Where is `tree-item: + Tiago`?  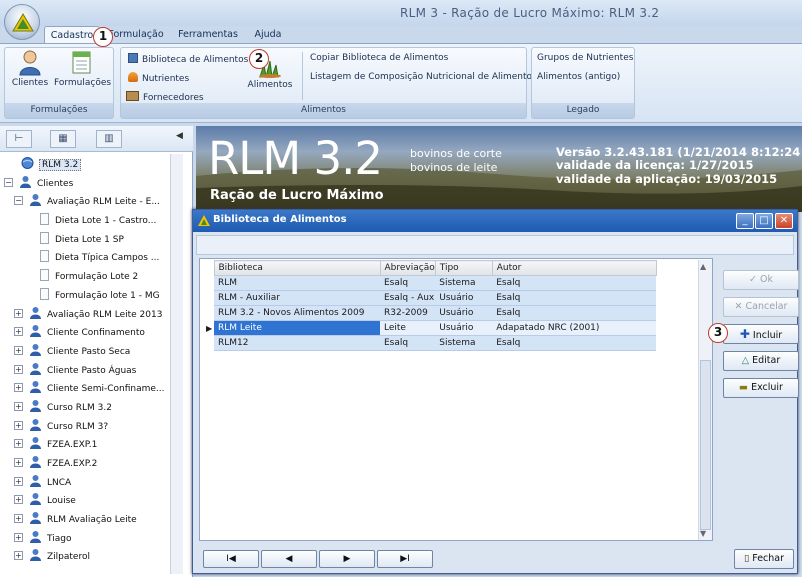
tree-item: + Tiago is located at coordinates (87, 539).